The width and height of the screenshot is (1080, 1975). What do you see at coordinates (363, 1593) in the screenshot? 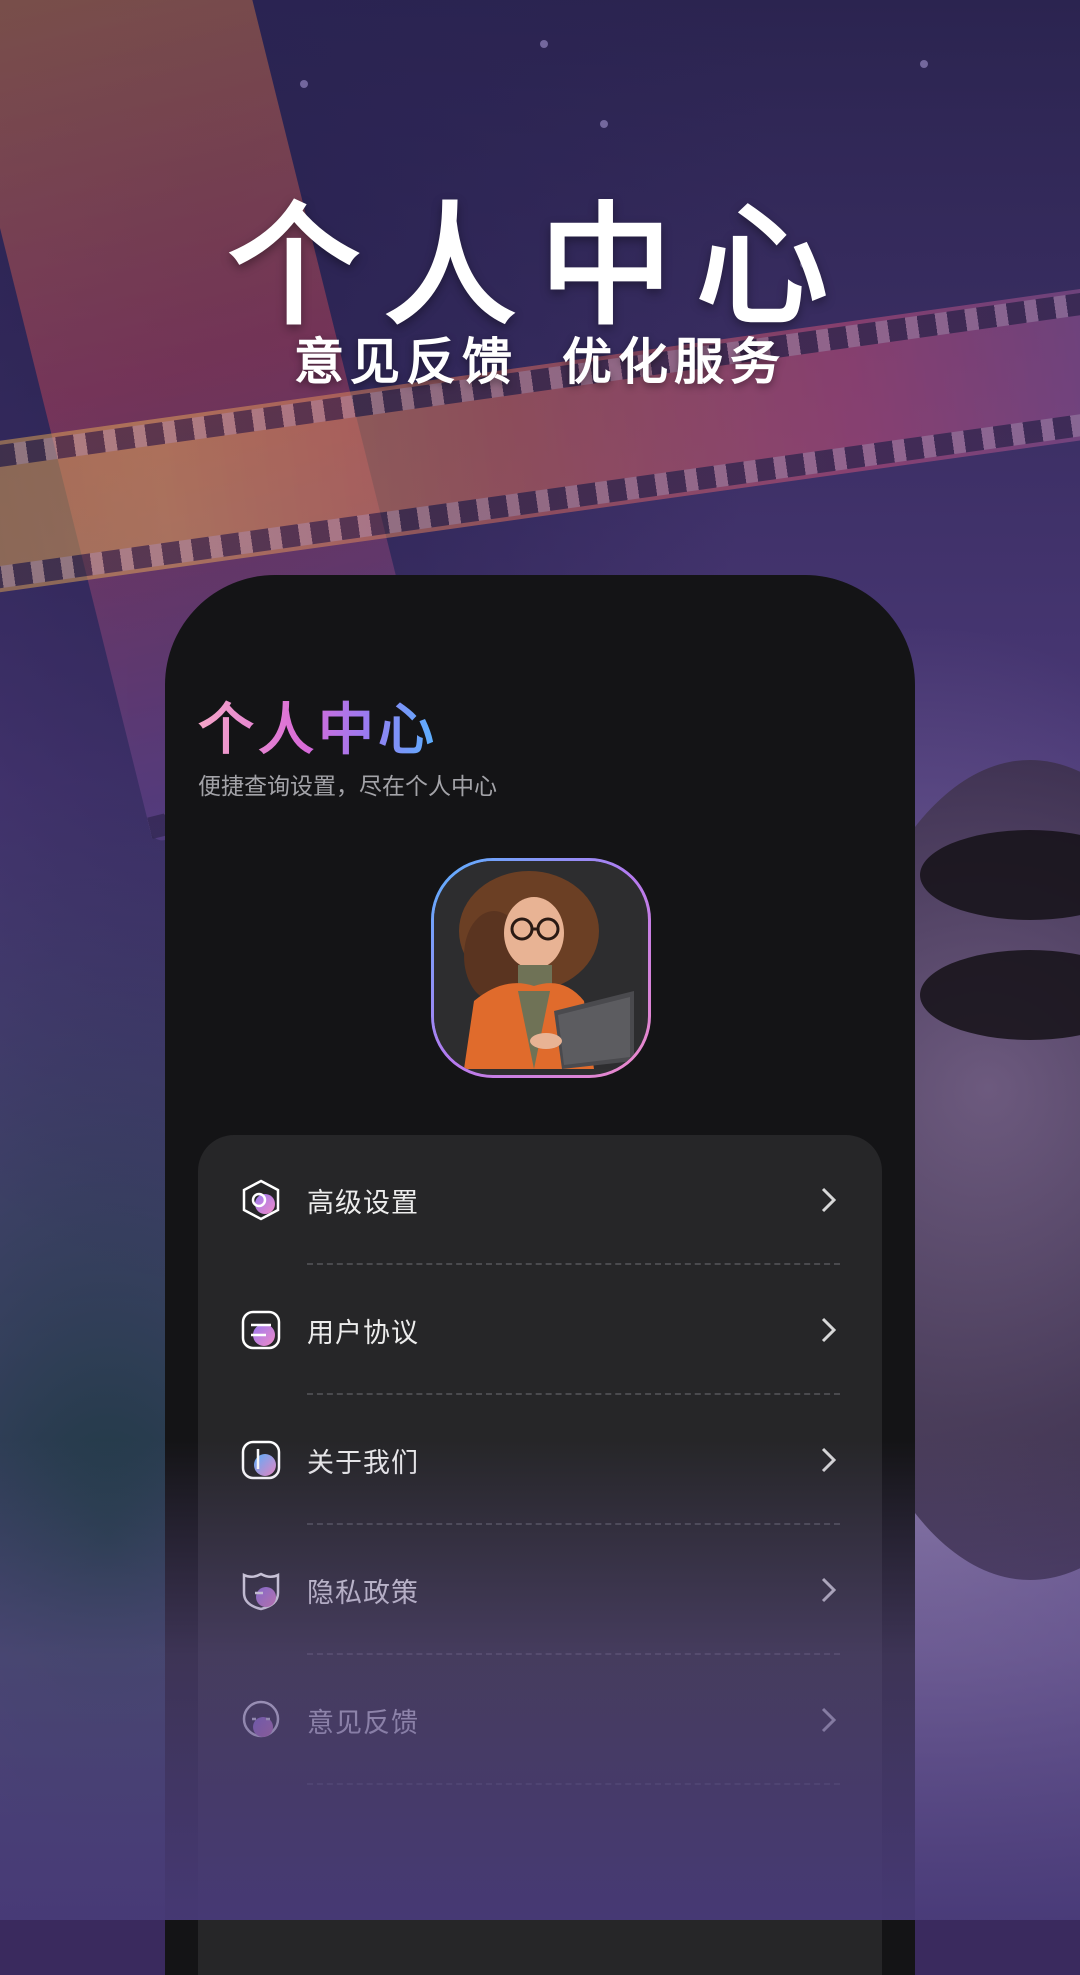
I see `menu-item-label: 隐私政策` at bounding box center [363, 1593].